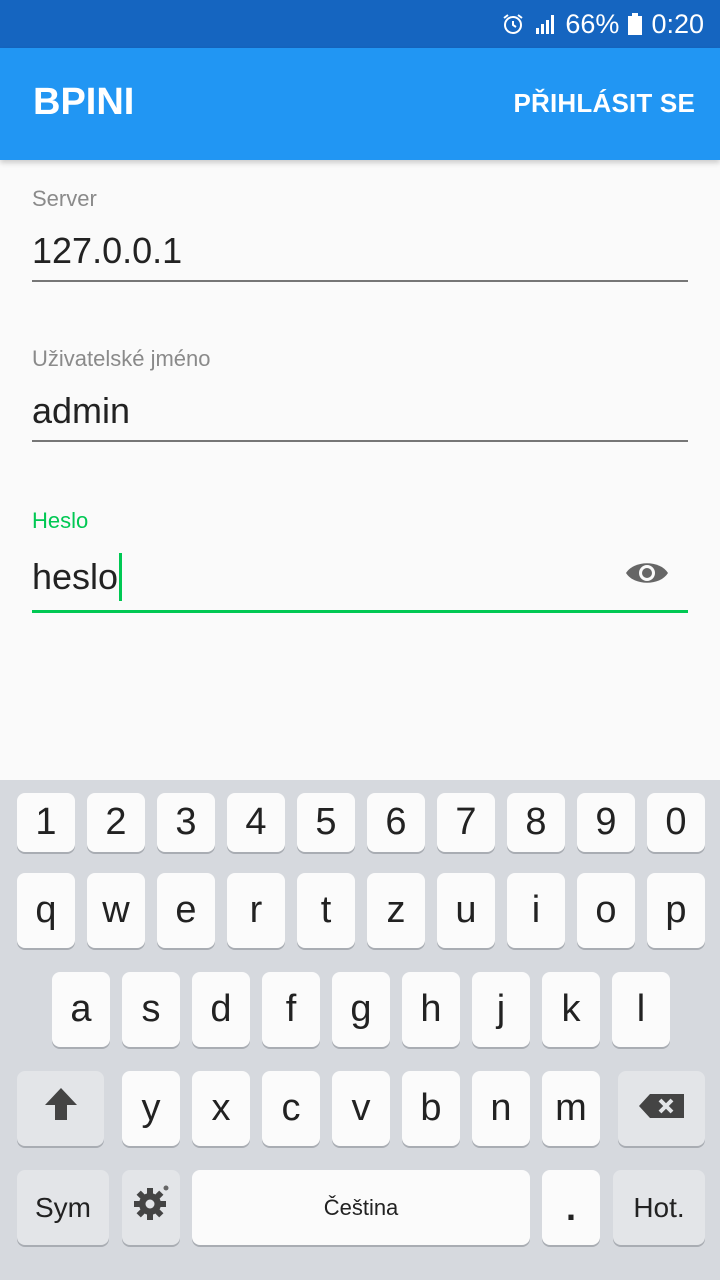 This screenshot has width=720, height=1280. Describe the element at coordinates (571, 1108) in the screenshot. I see `key-m: m` at that location.